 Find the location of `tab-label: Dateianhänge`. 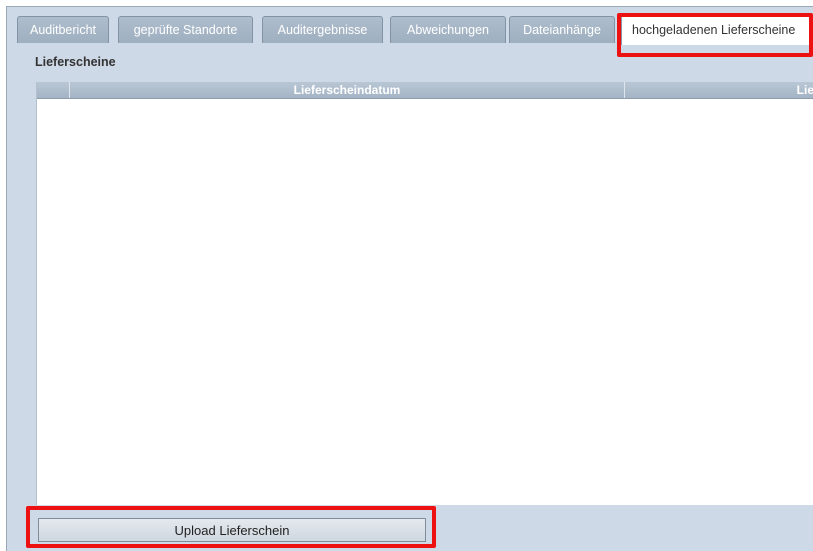

tab-label: Dateianhänge is located at coordinates (562, 30).